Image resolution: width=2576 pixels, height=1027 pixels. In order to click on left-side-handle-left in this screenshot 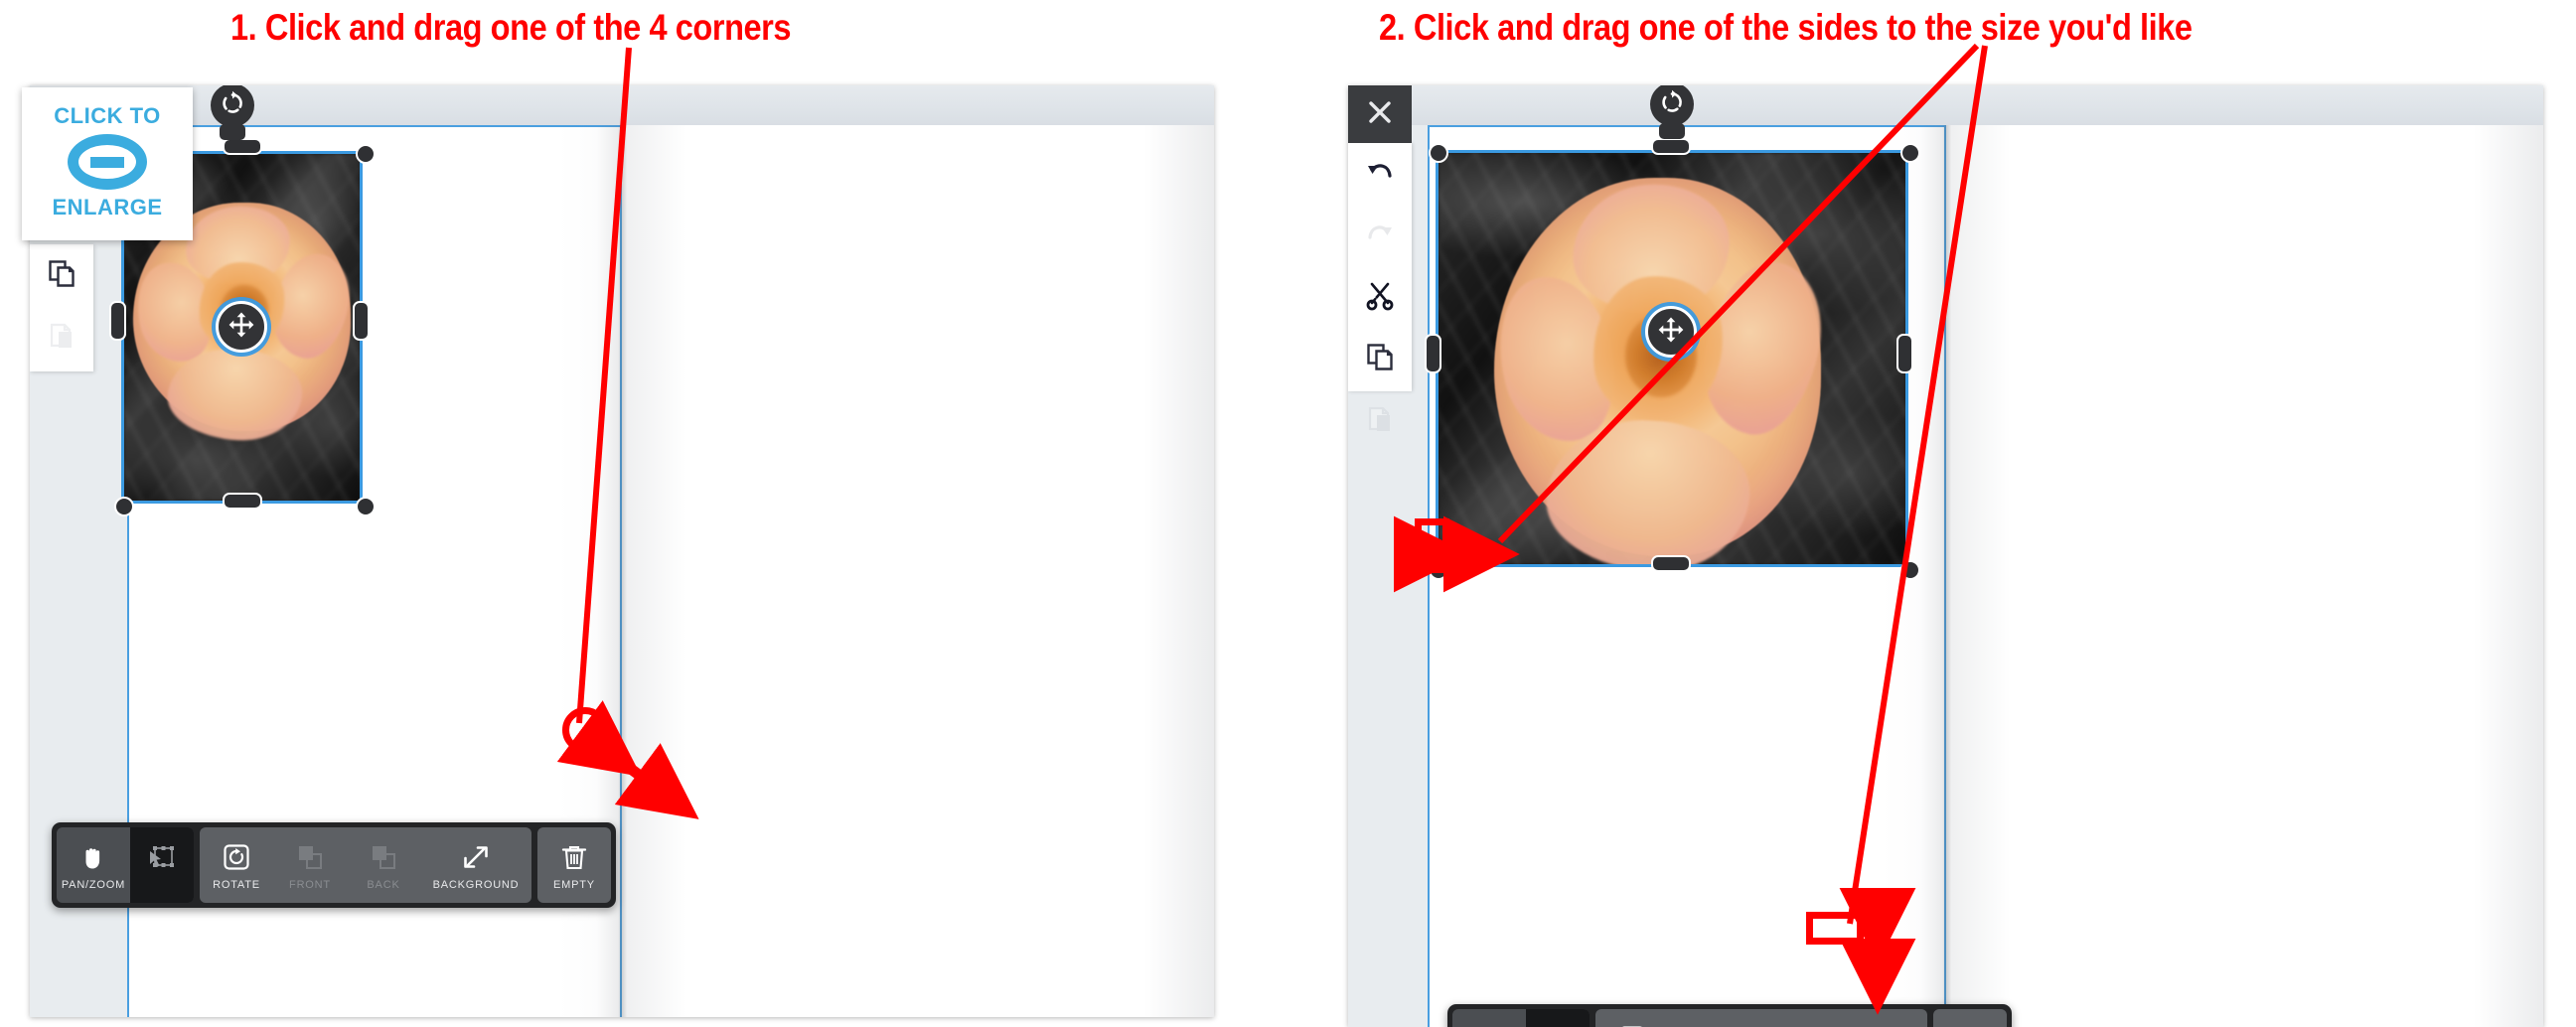, I will do `click(117, 321)`.